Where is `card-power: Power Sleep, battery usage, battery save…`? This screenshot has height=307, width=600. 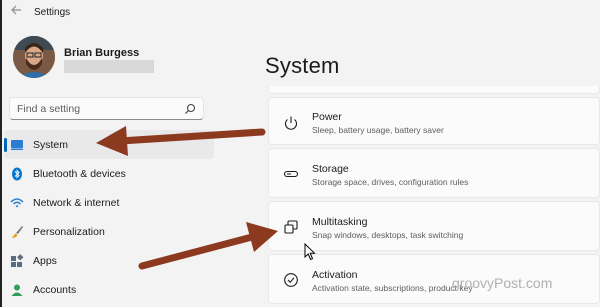 card-power: Power Sleep, battery usage, battery save… is located at coordinates (434, 121).